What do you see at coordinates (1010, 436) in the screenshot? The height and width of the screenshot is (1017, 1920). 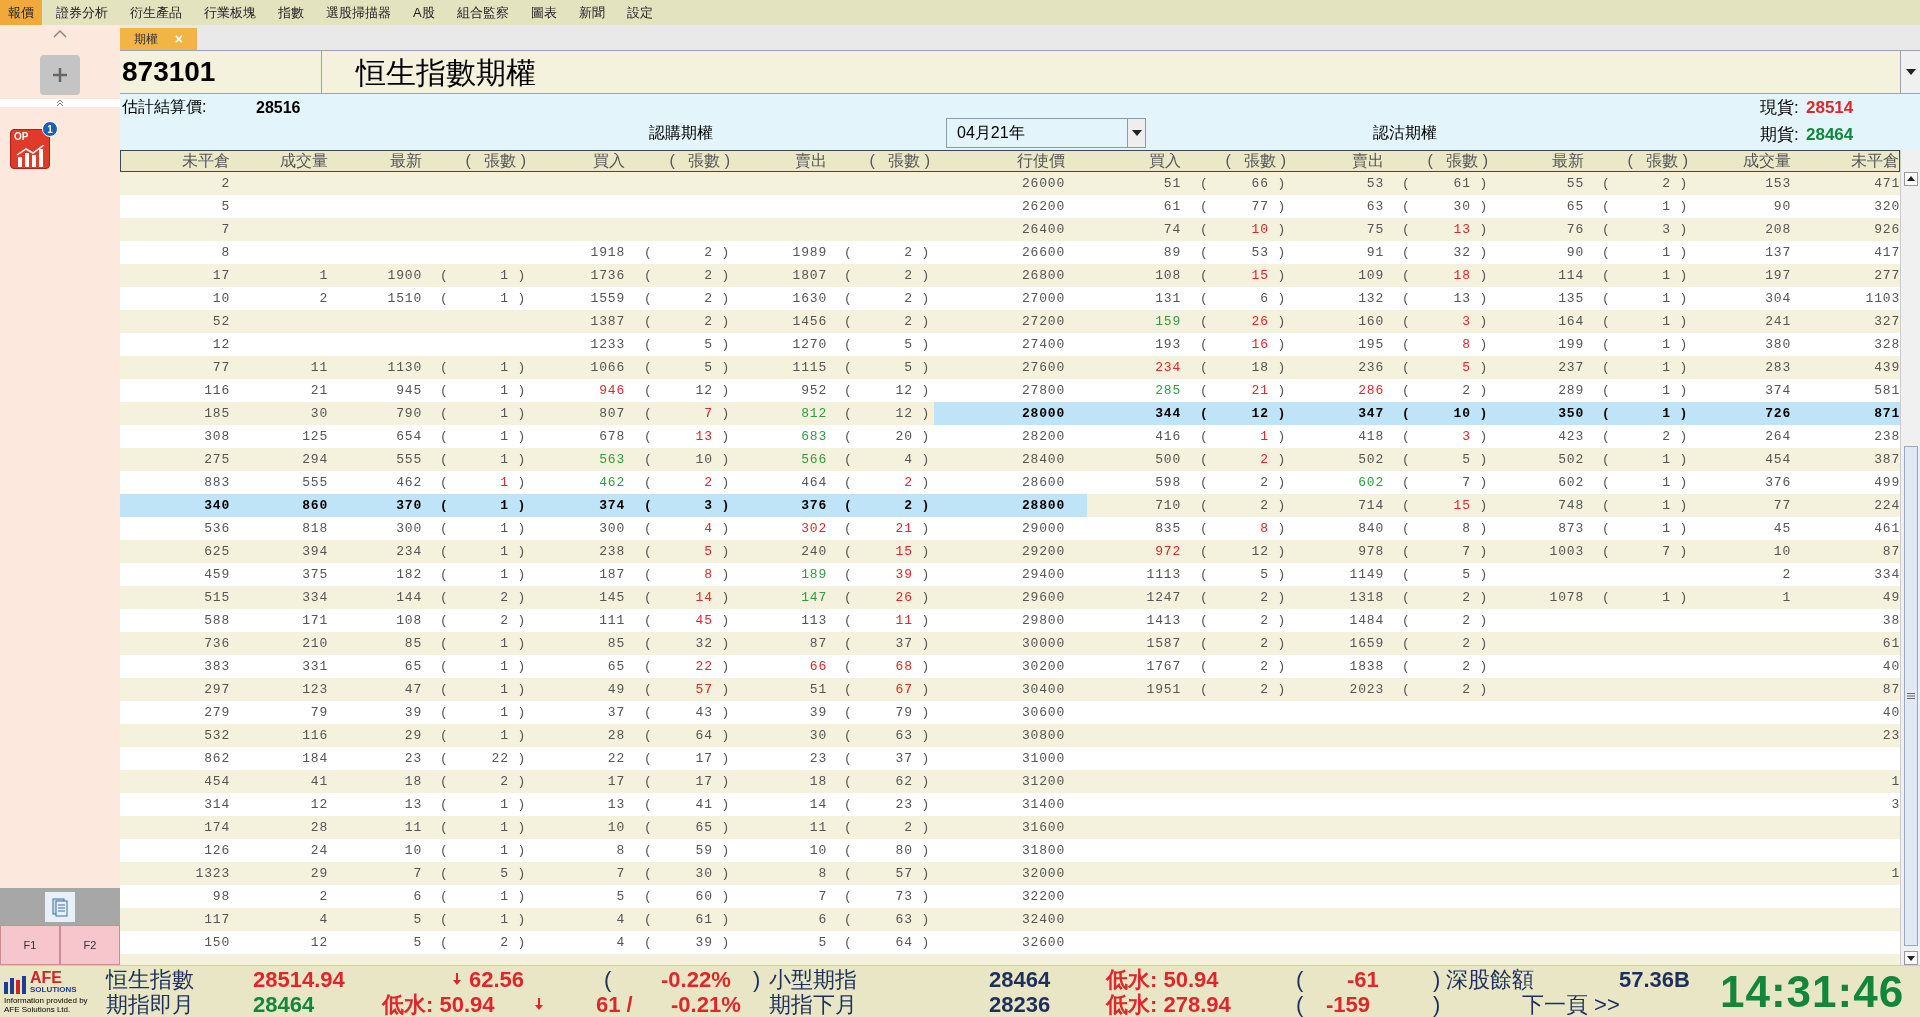 I see `table-row: 308 125 654 ( 1 ) 678 ( 13 ) 683 ( 20 ) 28200 416 ( 1 ) 418 ( 3 ) 423 ( 2 ) 264 238` at bounding box center [1010, 436].